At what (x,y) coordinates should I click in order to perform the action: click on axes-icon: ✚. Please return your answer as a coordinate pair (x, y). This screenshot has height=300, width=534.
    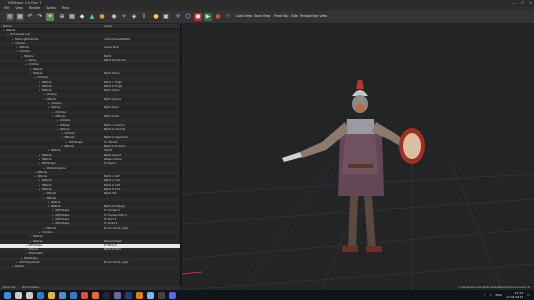
    Looking at the image, I should click on (178, 17).